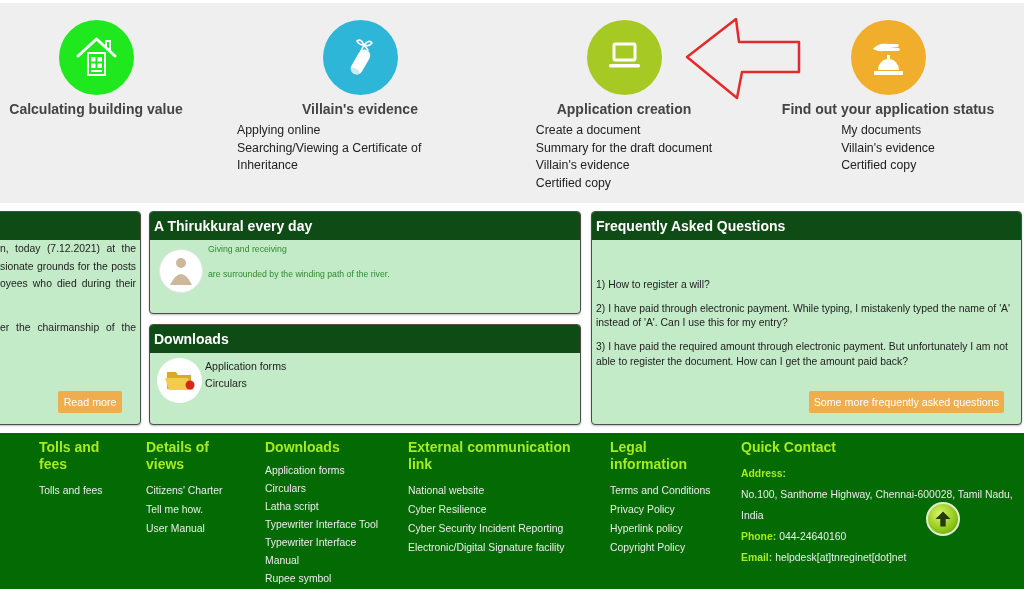 This screenshot has width=1024, height=589. What do you see at coordinates (360, 131) in the screenshot?
I see `service-link: Applying online` at bounding box center [360, 131].